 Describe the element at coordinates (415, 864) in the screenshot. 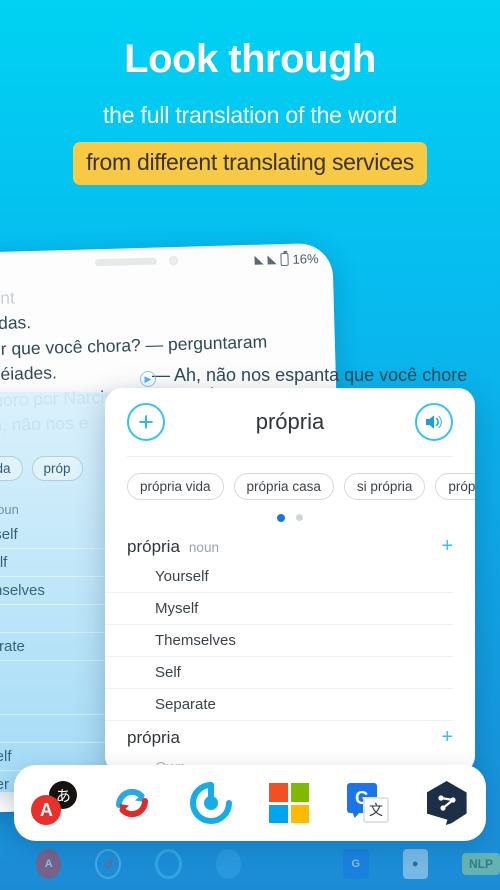

I see `nlp-bubble-icon-bg: ●` at that location.